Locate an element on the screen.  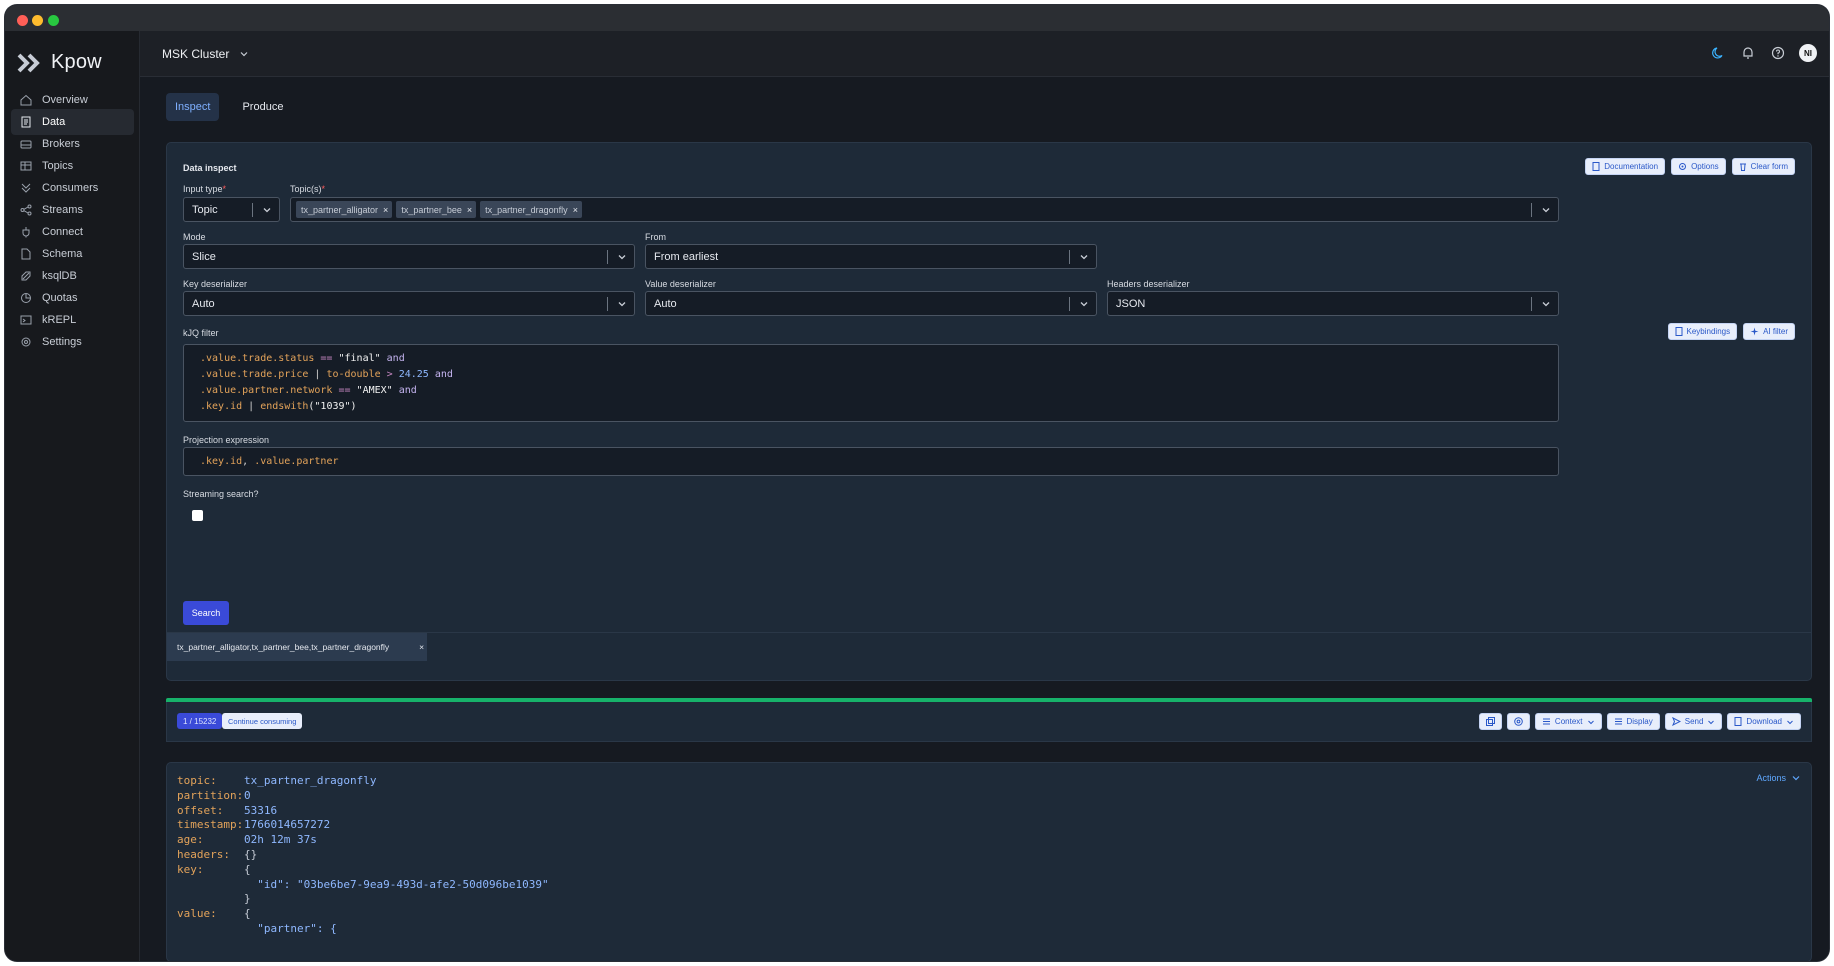
pie-icon is located at coordinates (26, 298).